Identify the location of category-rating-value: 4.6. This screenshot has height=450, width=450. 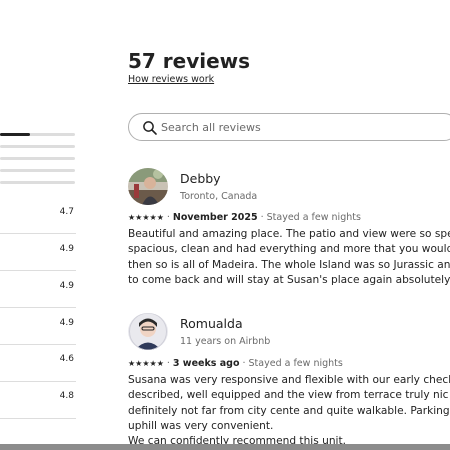
(66, 359).